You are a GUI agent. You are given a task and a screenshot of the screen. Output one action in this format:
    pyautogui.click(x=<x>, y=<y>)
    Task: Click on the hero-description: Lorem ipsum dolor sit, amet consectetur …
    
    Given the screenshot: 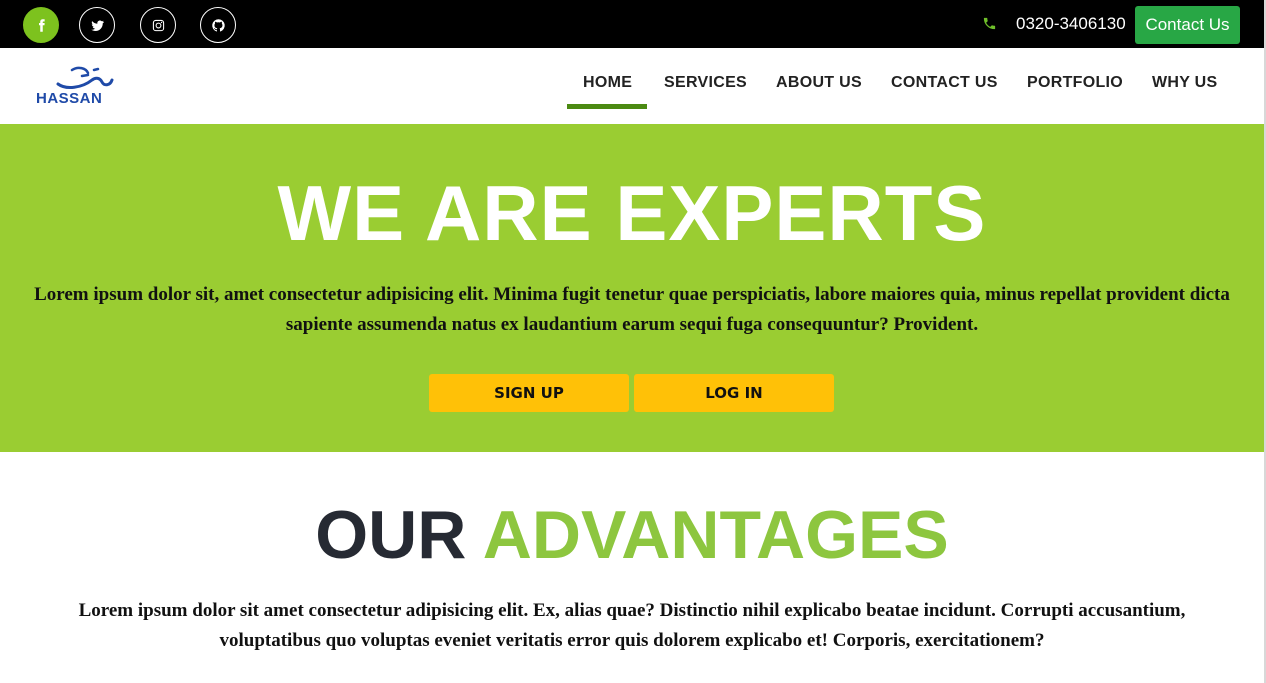 What is the action you would take?
    pyautogui.click(x=632, y=309)
    